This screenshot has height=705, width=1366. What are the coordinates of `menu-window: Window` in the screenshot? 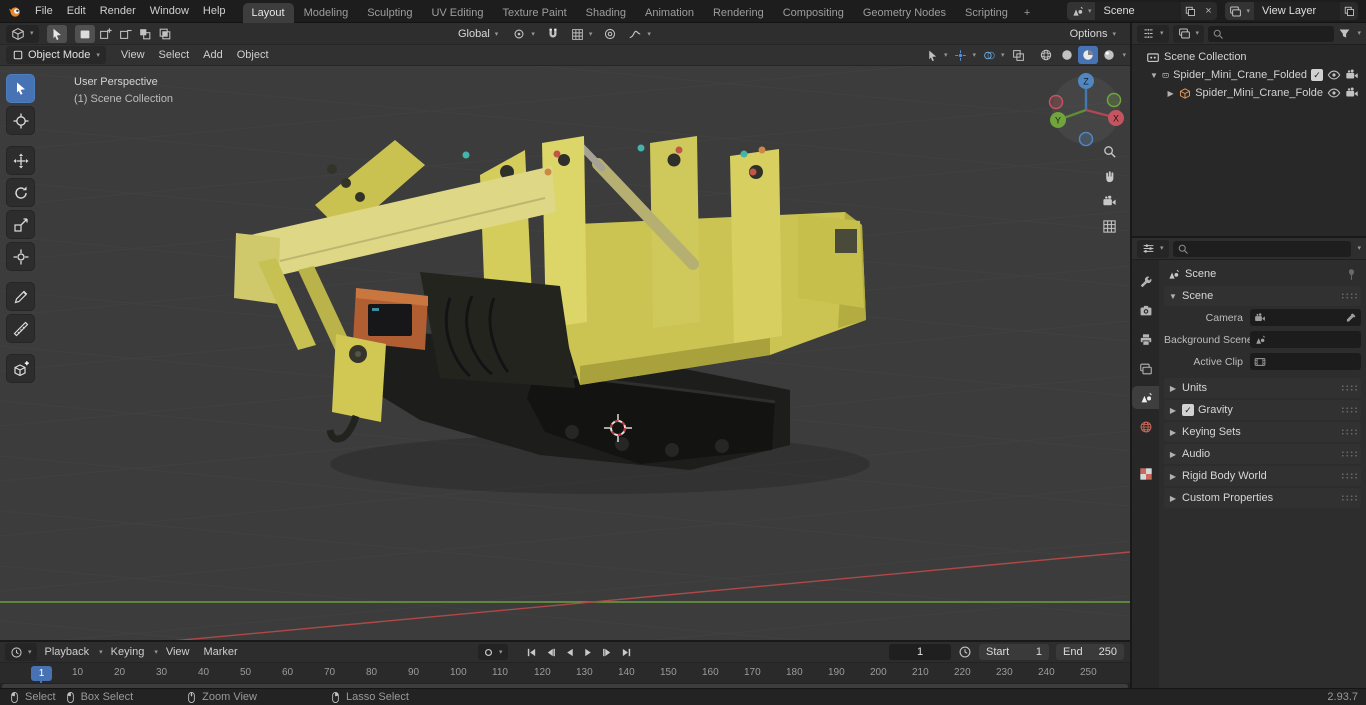 It's located at (169, 11).